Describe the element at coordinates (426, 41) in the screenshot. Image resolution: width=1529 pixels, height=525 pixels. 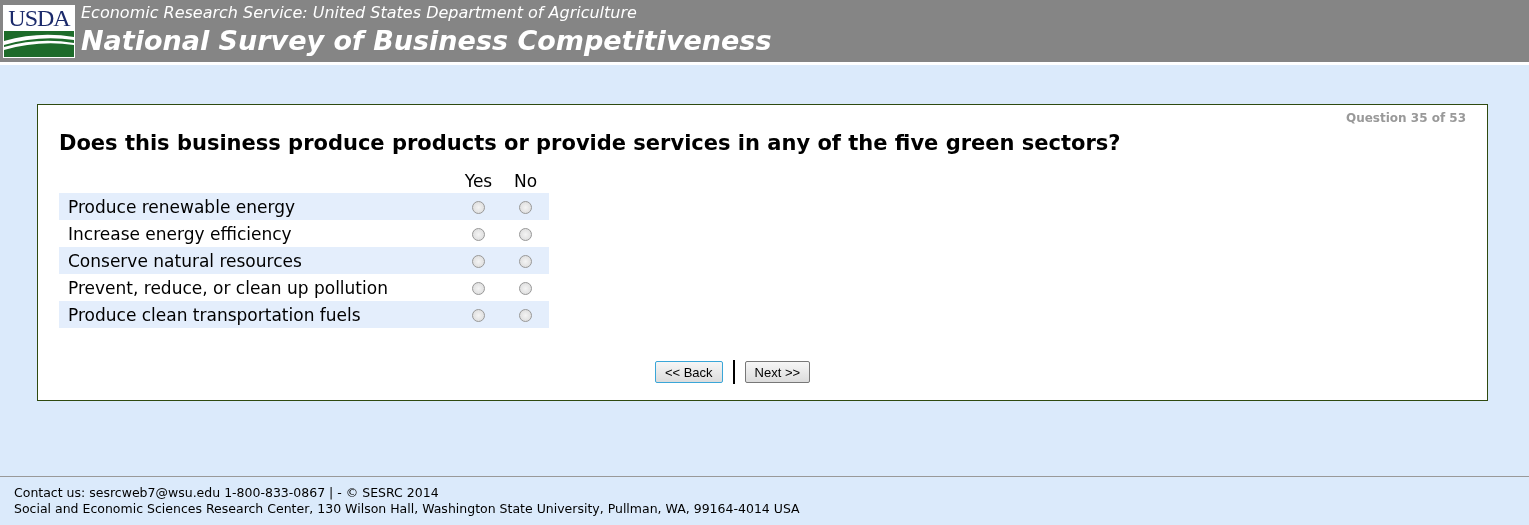
I see `survey-title: National Survey of Business Competitiveness` at that location.